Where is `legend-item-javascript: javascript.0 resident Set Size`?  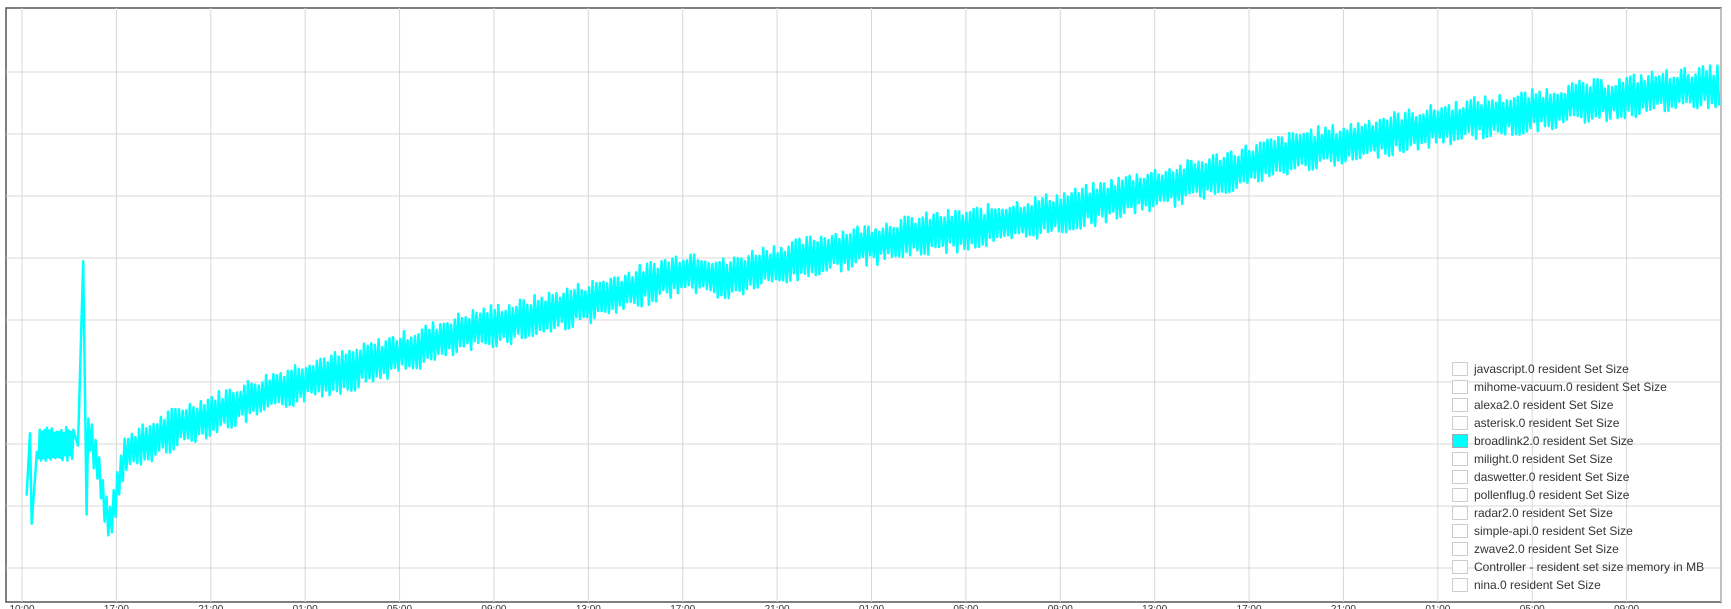 legend-item-javascript: javascript.0 resident Set Size is located at coordinates (1587, 369).